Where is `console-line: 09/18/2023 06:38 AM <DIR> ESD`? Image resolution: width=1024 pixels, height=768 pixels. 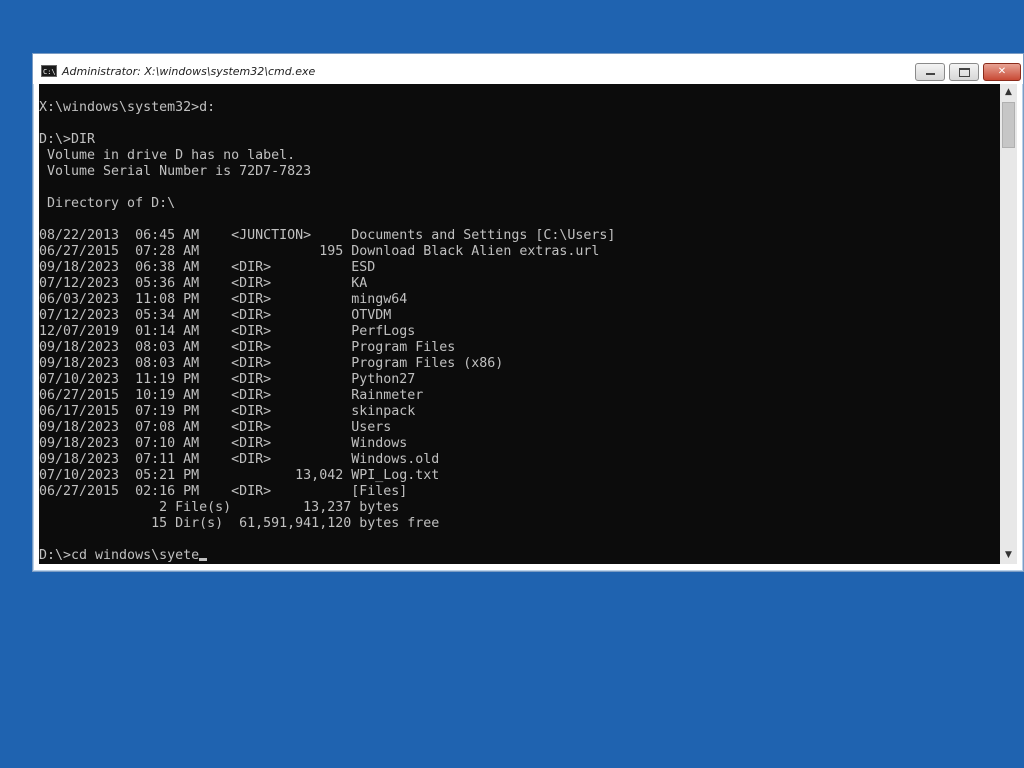 console-line: 09/18/2023 06:38 AM <DIR> ESD is located at coordinates (207, 267).